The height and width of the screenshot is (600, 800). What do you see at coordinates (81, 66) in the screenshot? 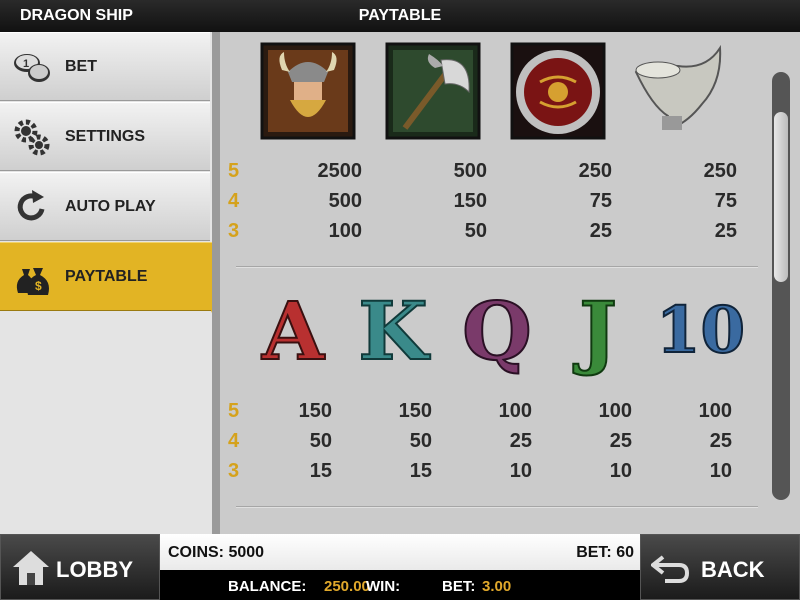
I see `sidebar-item-label: BET` at bounding box center [81, 66].